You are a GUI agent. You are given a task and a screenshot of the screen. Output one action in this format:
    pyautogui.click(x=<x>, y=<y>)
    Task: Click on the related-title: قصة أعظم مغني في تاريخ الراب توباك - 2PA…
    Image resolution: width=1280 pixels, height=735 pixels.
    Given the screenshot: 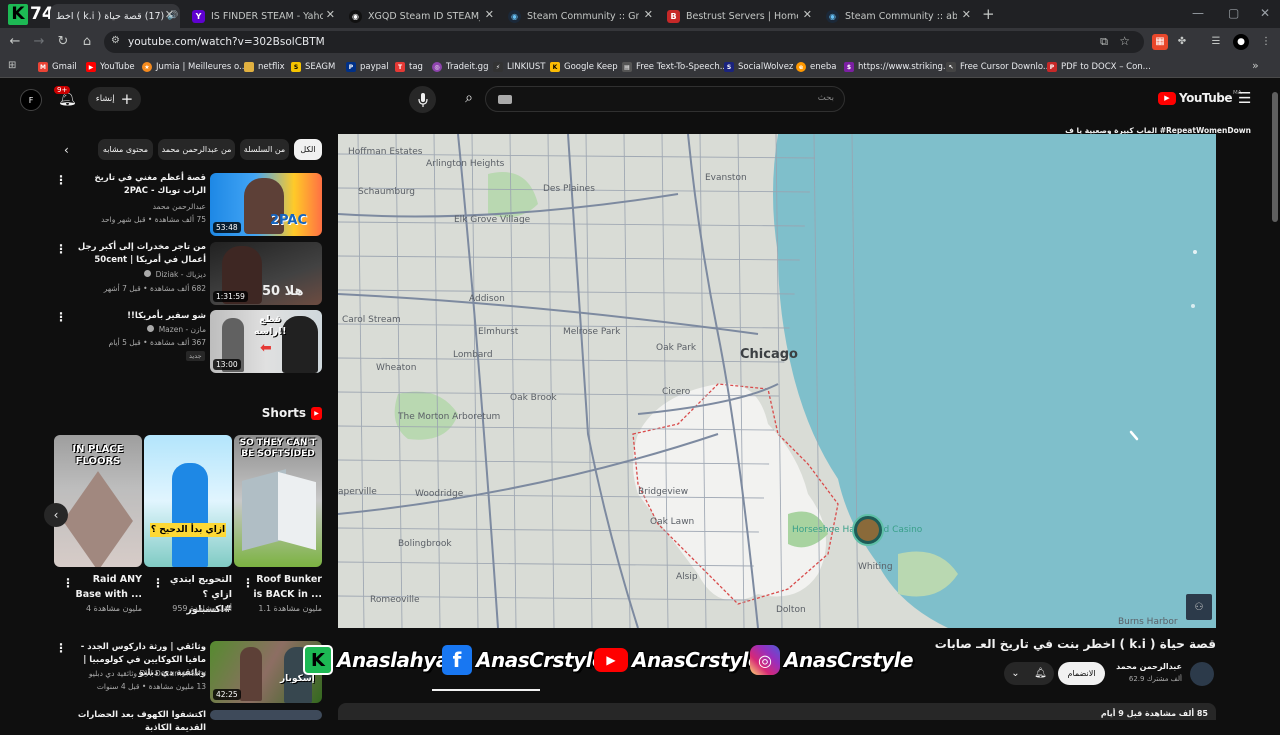 What is the action you would take?
    pyautogui.click(x=139, y=185)
    